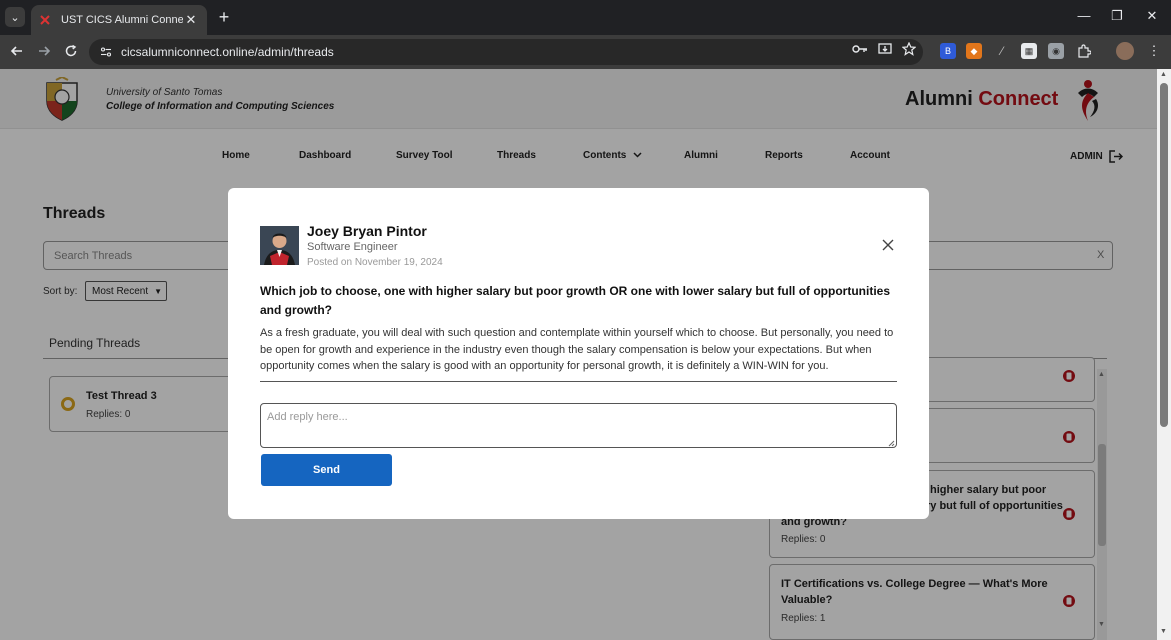 The height and width of the screenshot is (640, 1171). What do you see at coordinates (974, 51) in the screenshot?
I see `metamask-fox-icon: ◆` at bounding box center [974, 51].